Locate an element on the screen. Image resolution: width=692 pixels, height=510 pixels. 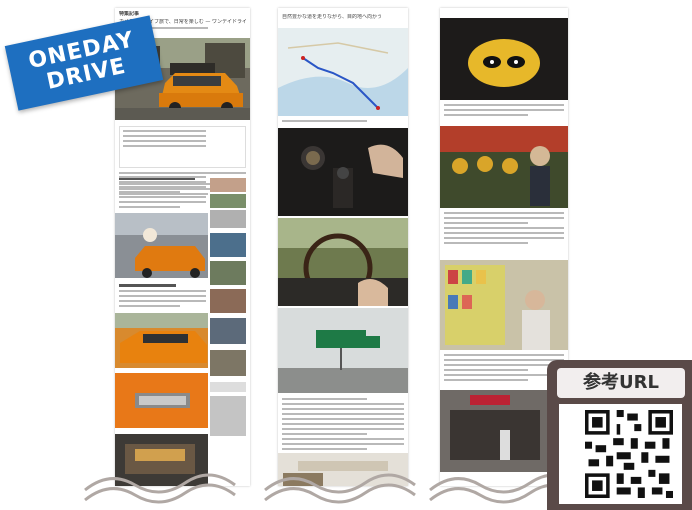
qr-code-icon is located at coordinates (629, 454).